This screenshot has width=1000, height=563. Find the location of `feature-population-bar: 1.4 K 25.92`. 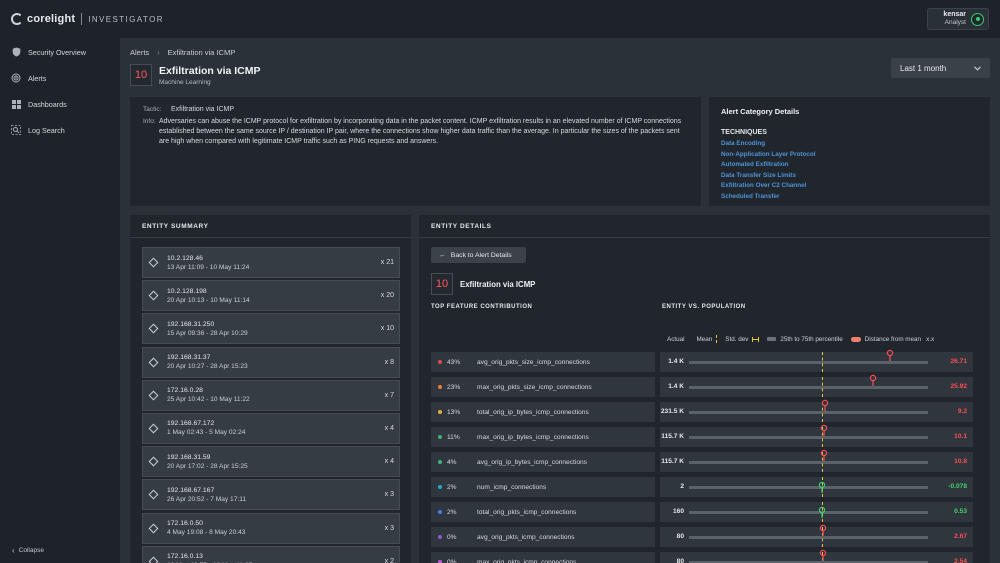

feature-population-bar: 1.4 K 25.92 is located at coordinates (816, 385).